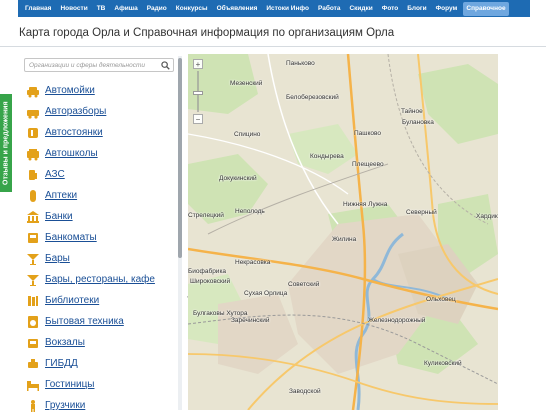  I want to click on category-item: Вокзалы, so click(101, 342).